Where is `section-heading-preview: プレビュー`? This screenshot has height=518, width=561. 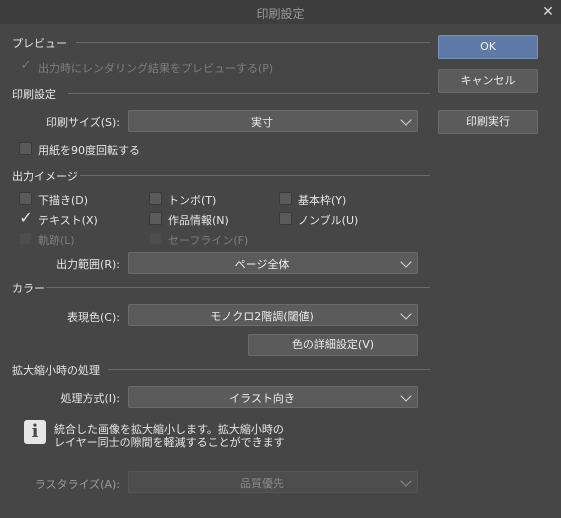 section-heading-preview: プレビュー is located at coordinates (39, 43).